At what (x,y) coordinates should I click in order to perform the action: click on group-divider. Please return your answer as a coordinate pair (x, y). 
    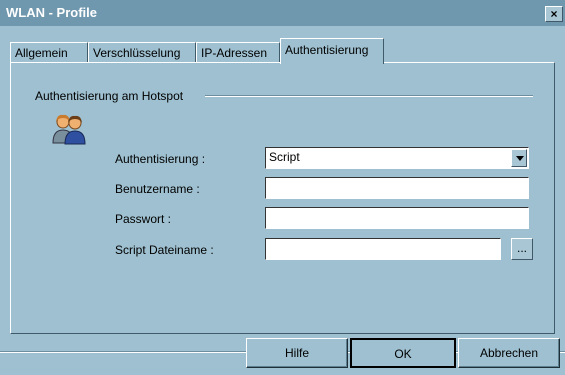
    Looking at the image, I should click on (369, 96).